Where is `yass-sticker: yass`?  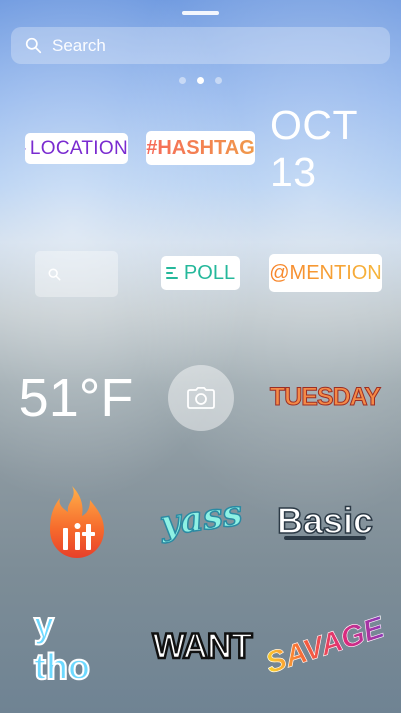 yass-sticker: yass is located at coordinates (201, 518).